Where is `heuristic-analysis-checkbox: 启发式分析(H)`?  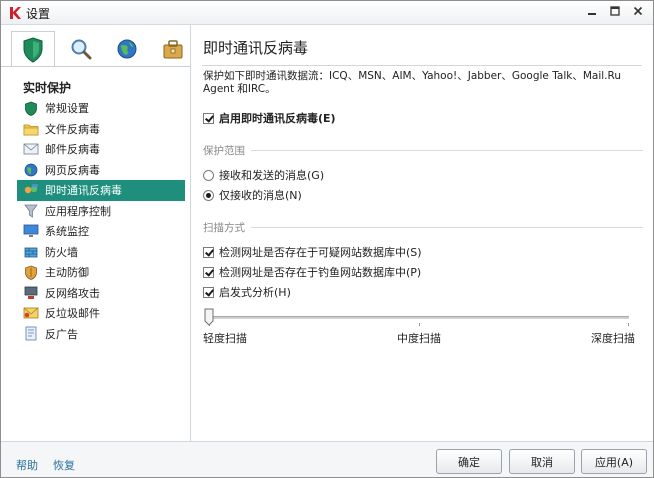
heuristic-analysis-checkbox: 启发式分析(H) is located at coordinates (247, 292).